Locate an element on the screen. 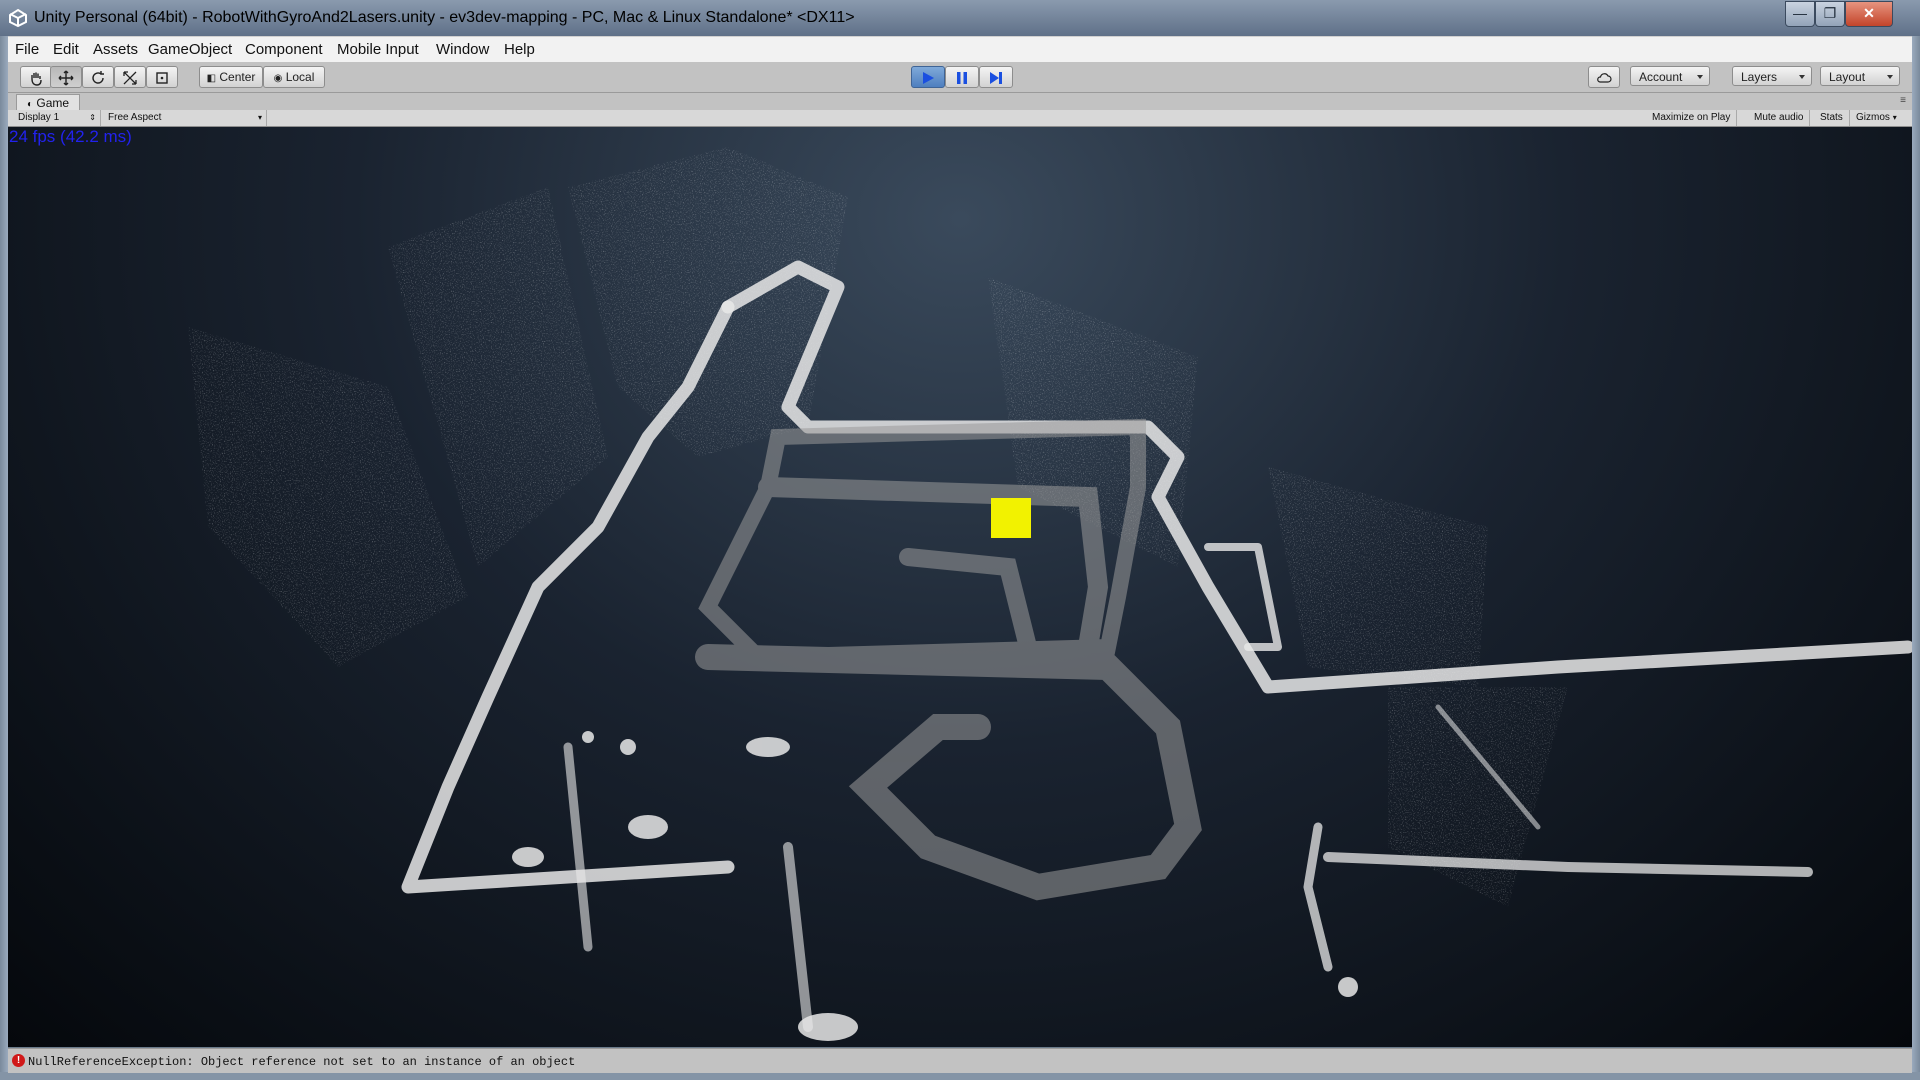  rotate-icon is located at coordinates (98, 77).